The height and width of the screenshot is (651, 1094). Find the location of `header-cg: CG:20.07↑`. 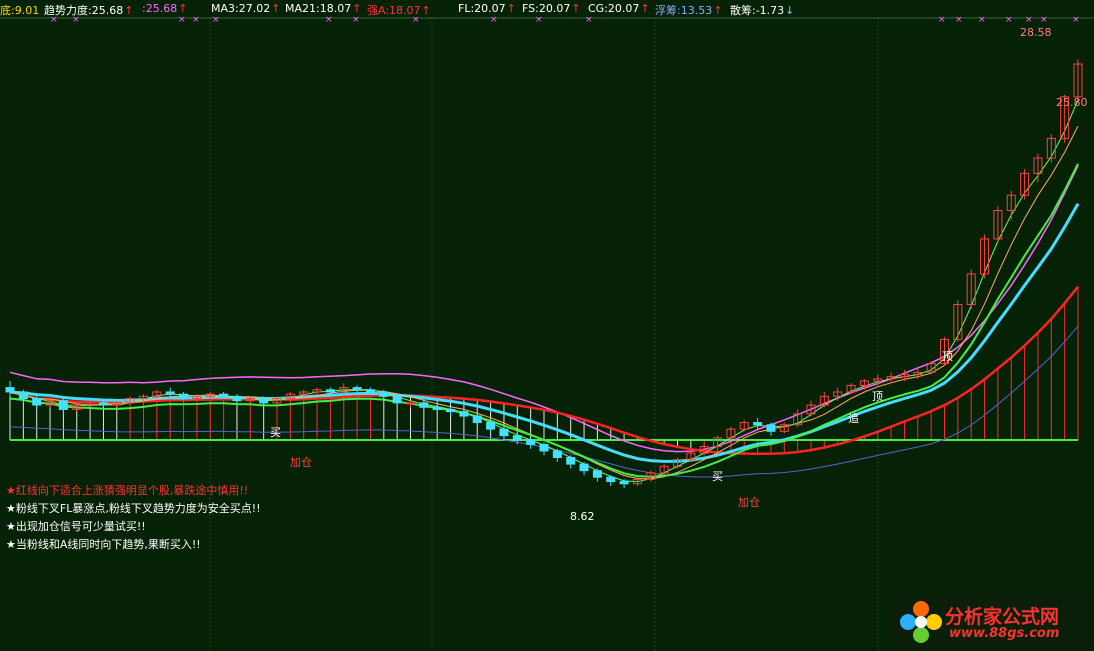

header-cg: CG:20.07↑ is located at coordinates (619, 8).